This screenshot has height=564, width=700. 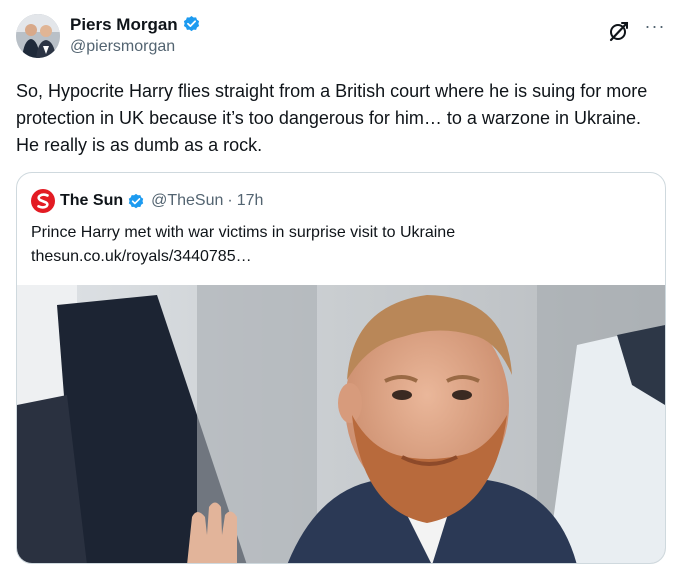 What do you see at coordinates (619, 31) in the screenshot?
I see `grok-icon` at bounding box center [619, 31].